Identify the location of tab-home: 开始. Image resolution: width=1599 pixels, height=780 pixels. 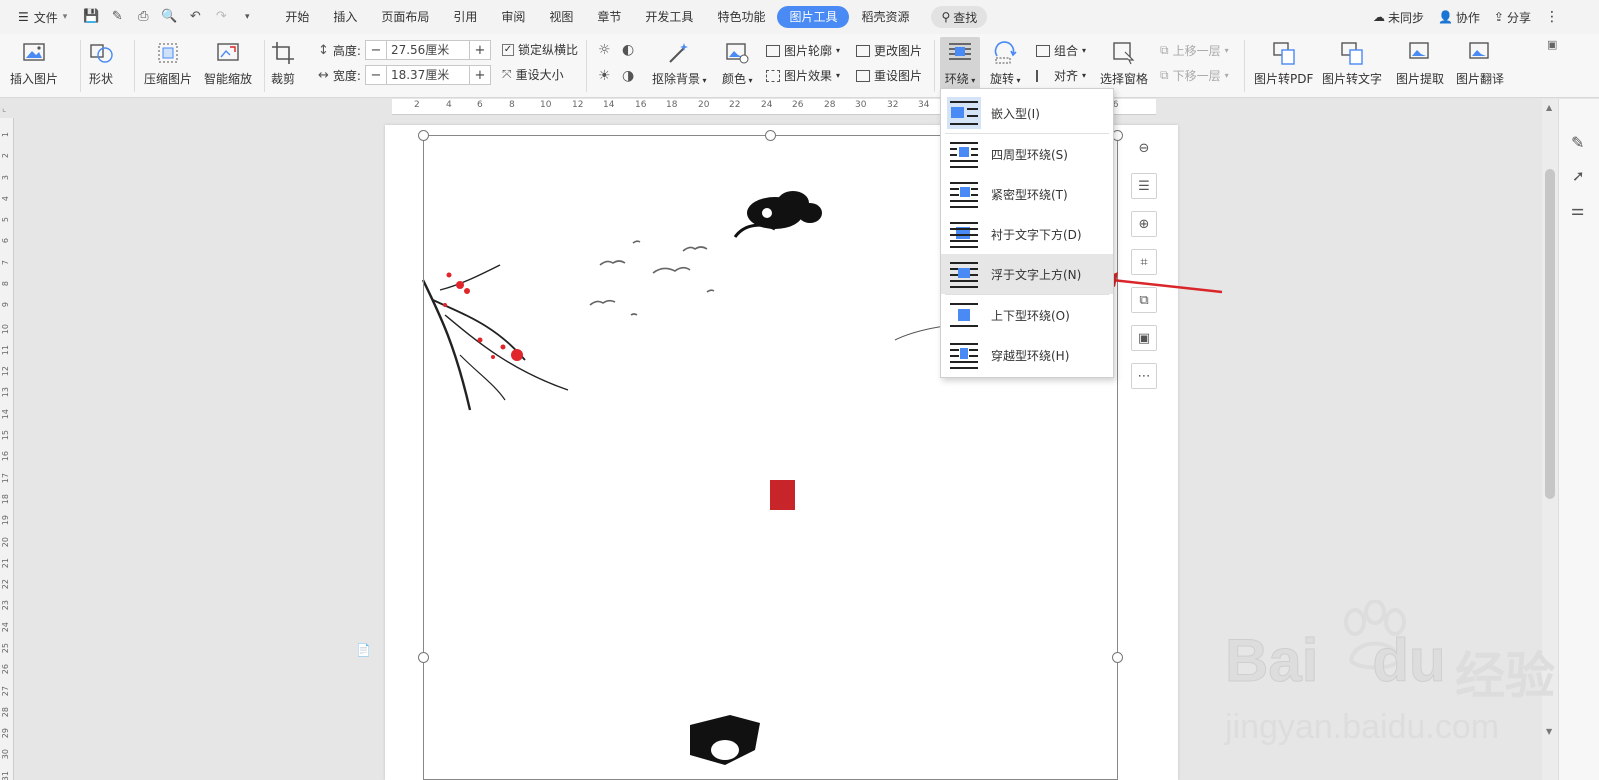
(297, 17).